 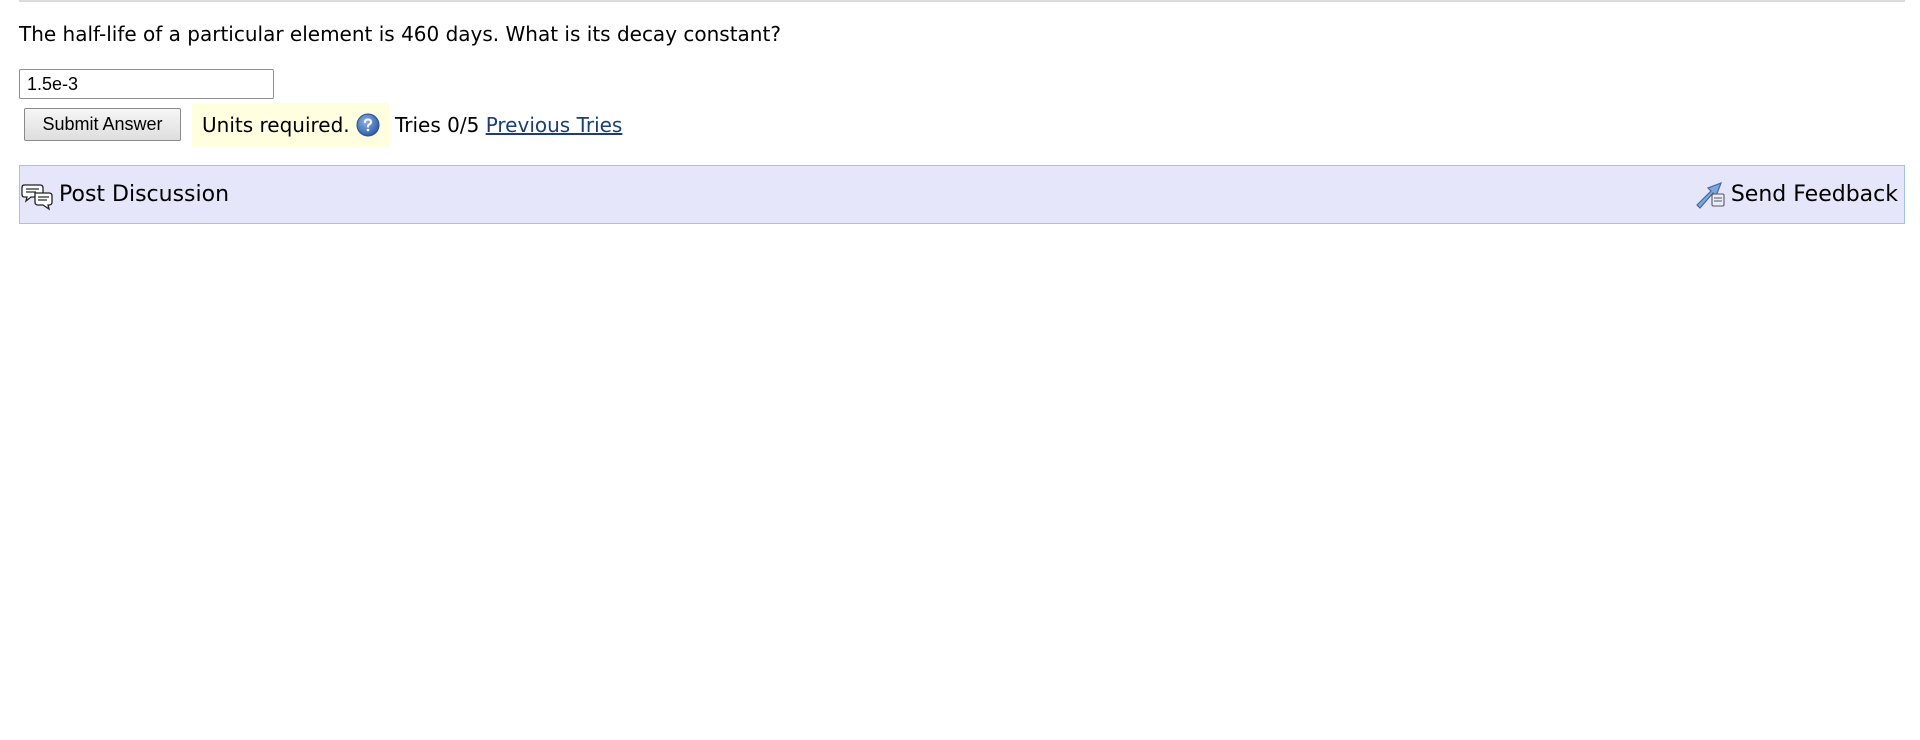 I want to click on tries-info: Tries 0/5 Previous Tries, so click(x=508, y=125).